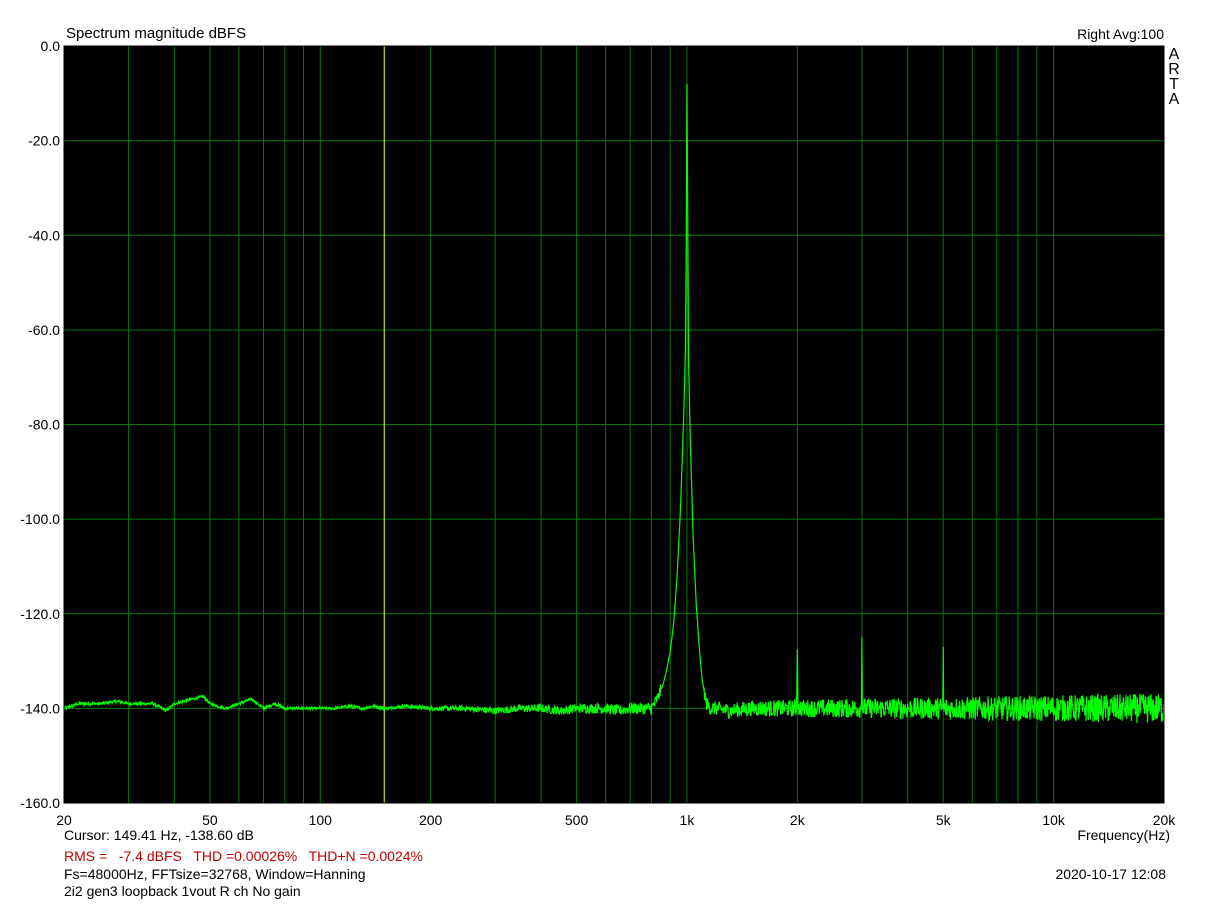 The width and height of the screenshot is (1228, 904). What do you see at coordinates (616, 820) in the screenshot?
I see `x-axis-tick-labels: 20 50 100 200 500 1k 2k 5k 10k 20k` at bounding box center [616, 820].